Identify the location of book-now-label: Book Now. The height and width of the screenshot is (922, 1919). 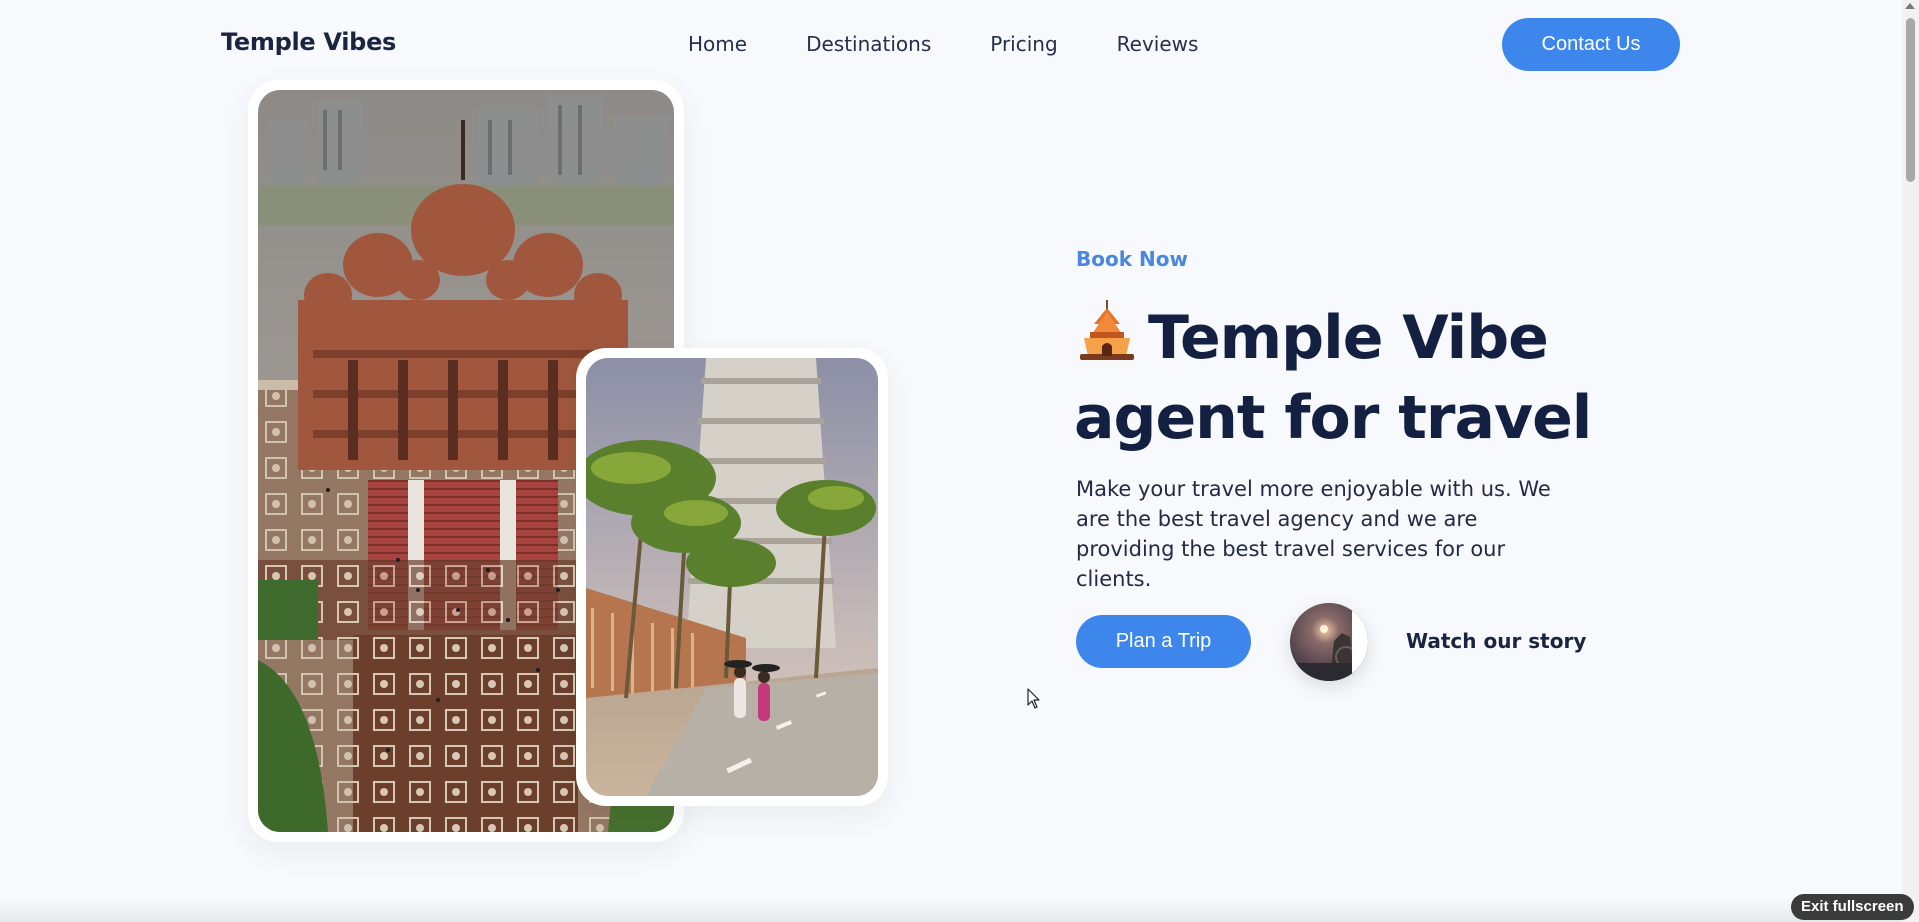
(1132, 259).